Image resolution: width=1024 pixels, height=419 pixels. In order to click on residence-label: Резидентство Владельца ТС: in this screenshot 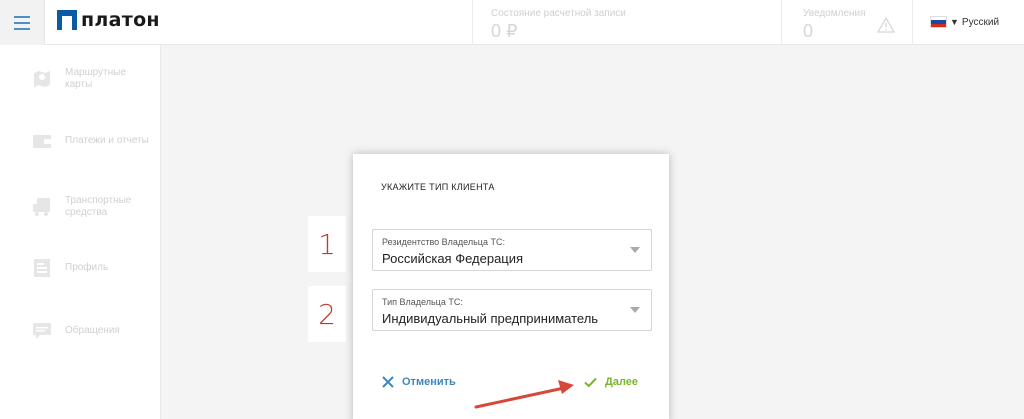, I will do `click(443, 242)`.